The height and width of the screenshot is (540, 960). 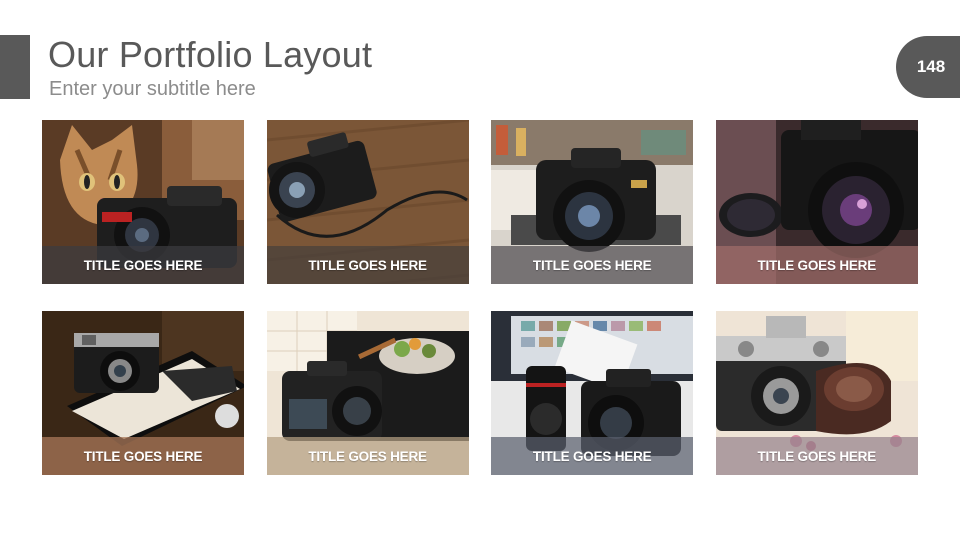 I want to click on page-title: Our Portfolio Layout, so click(x=210, y=54).